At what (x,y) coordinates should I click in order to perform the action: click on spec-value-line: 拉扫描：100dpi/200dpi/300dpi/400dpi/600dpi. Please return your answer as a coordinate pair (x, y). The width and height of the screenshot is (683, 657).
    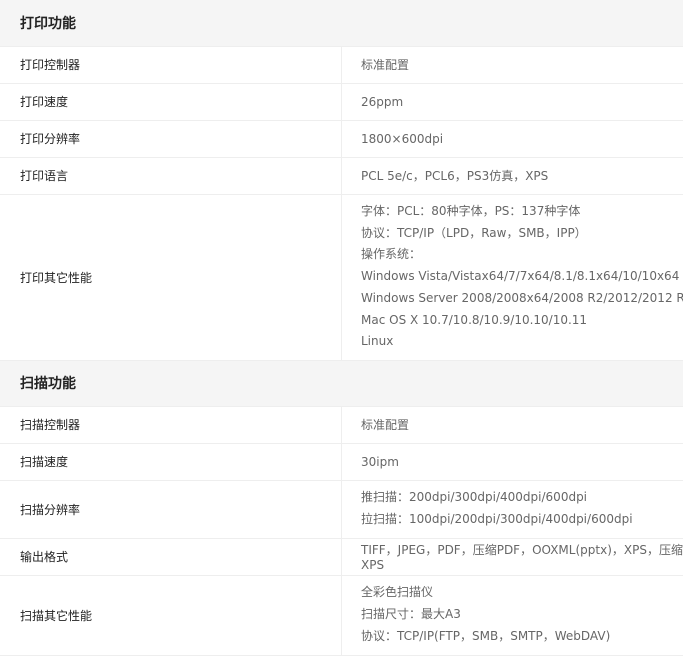
    Looking at the image, I should click on (497, 519).